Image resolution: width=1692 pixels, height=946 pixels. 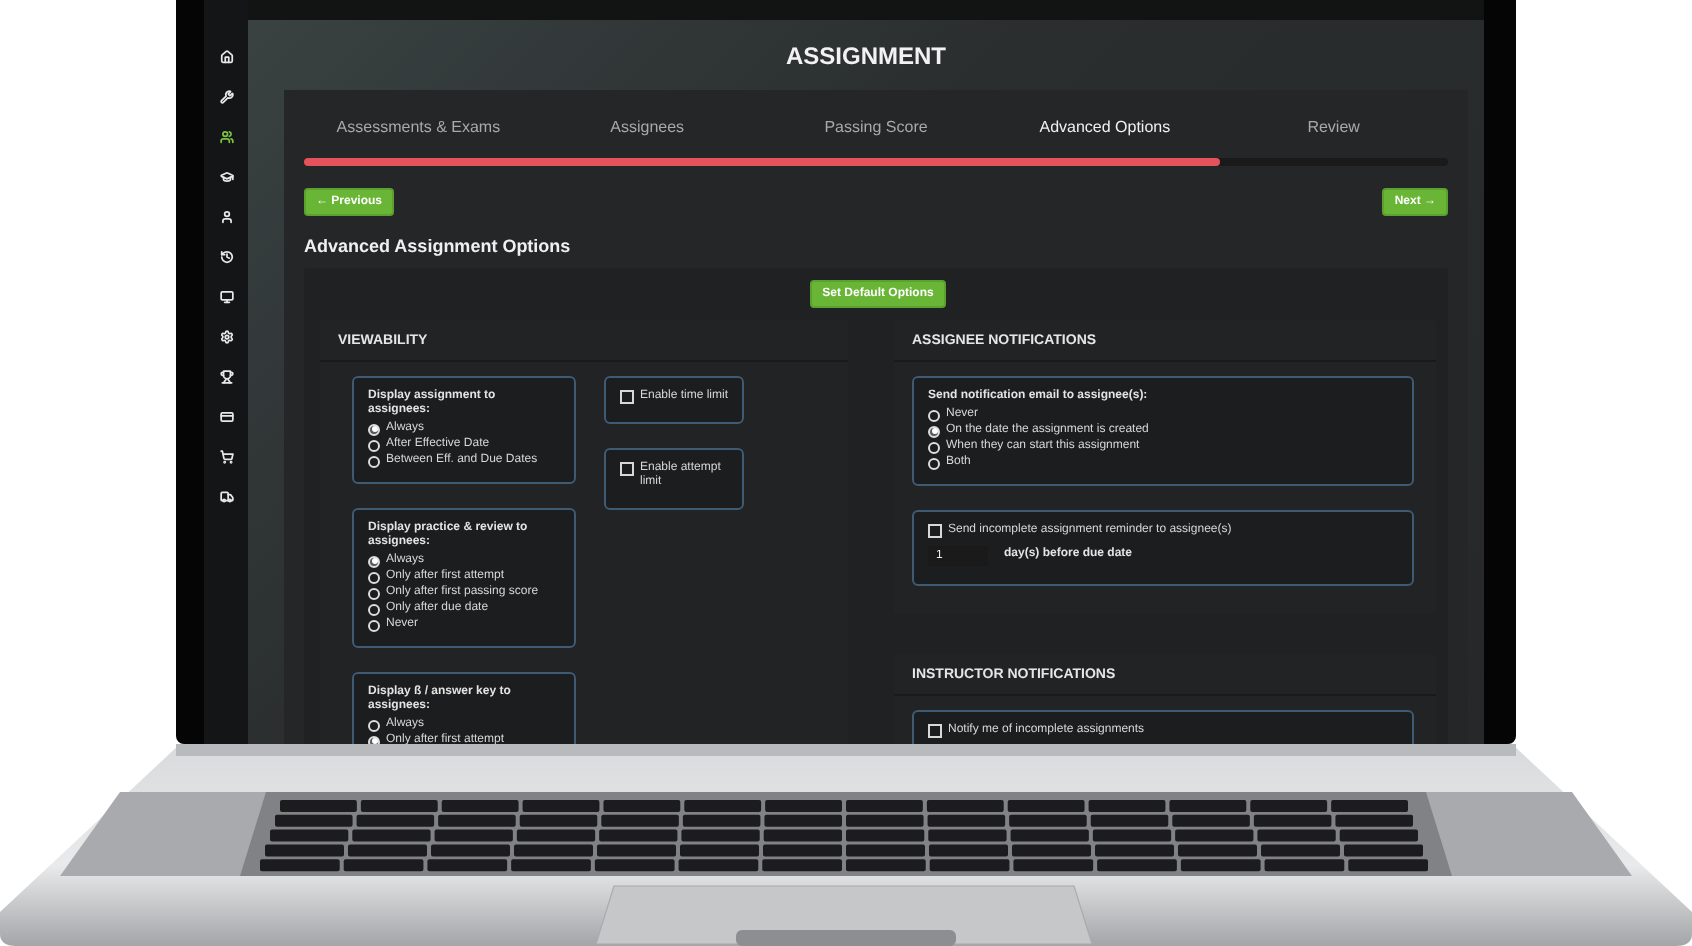 What do you see at coordinates (438, 247) in the screenshot?
I see `section-title: Advanced Assignment Options` at bounding box center [438, 247].